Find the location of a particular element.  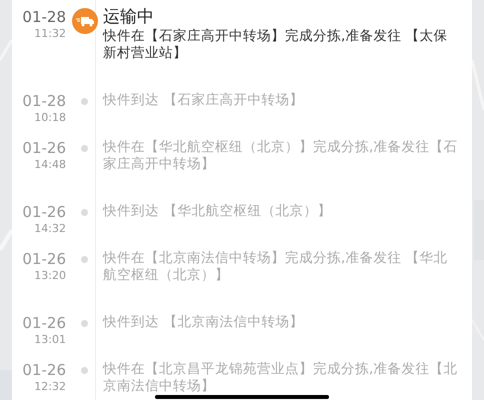

event-time: 12:32 is located at coordinates (50, 387).